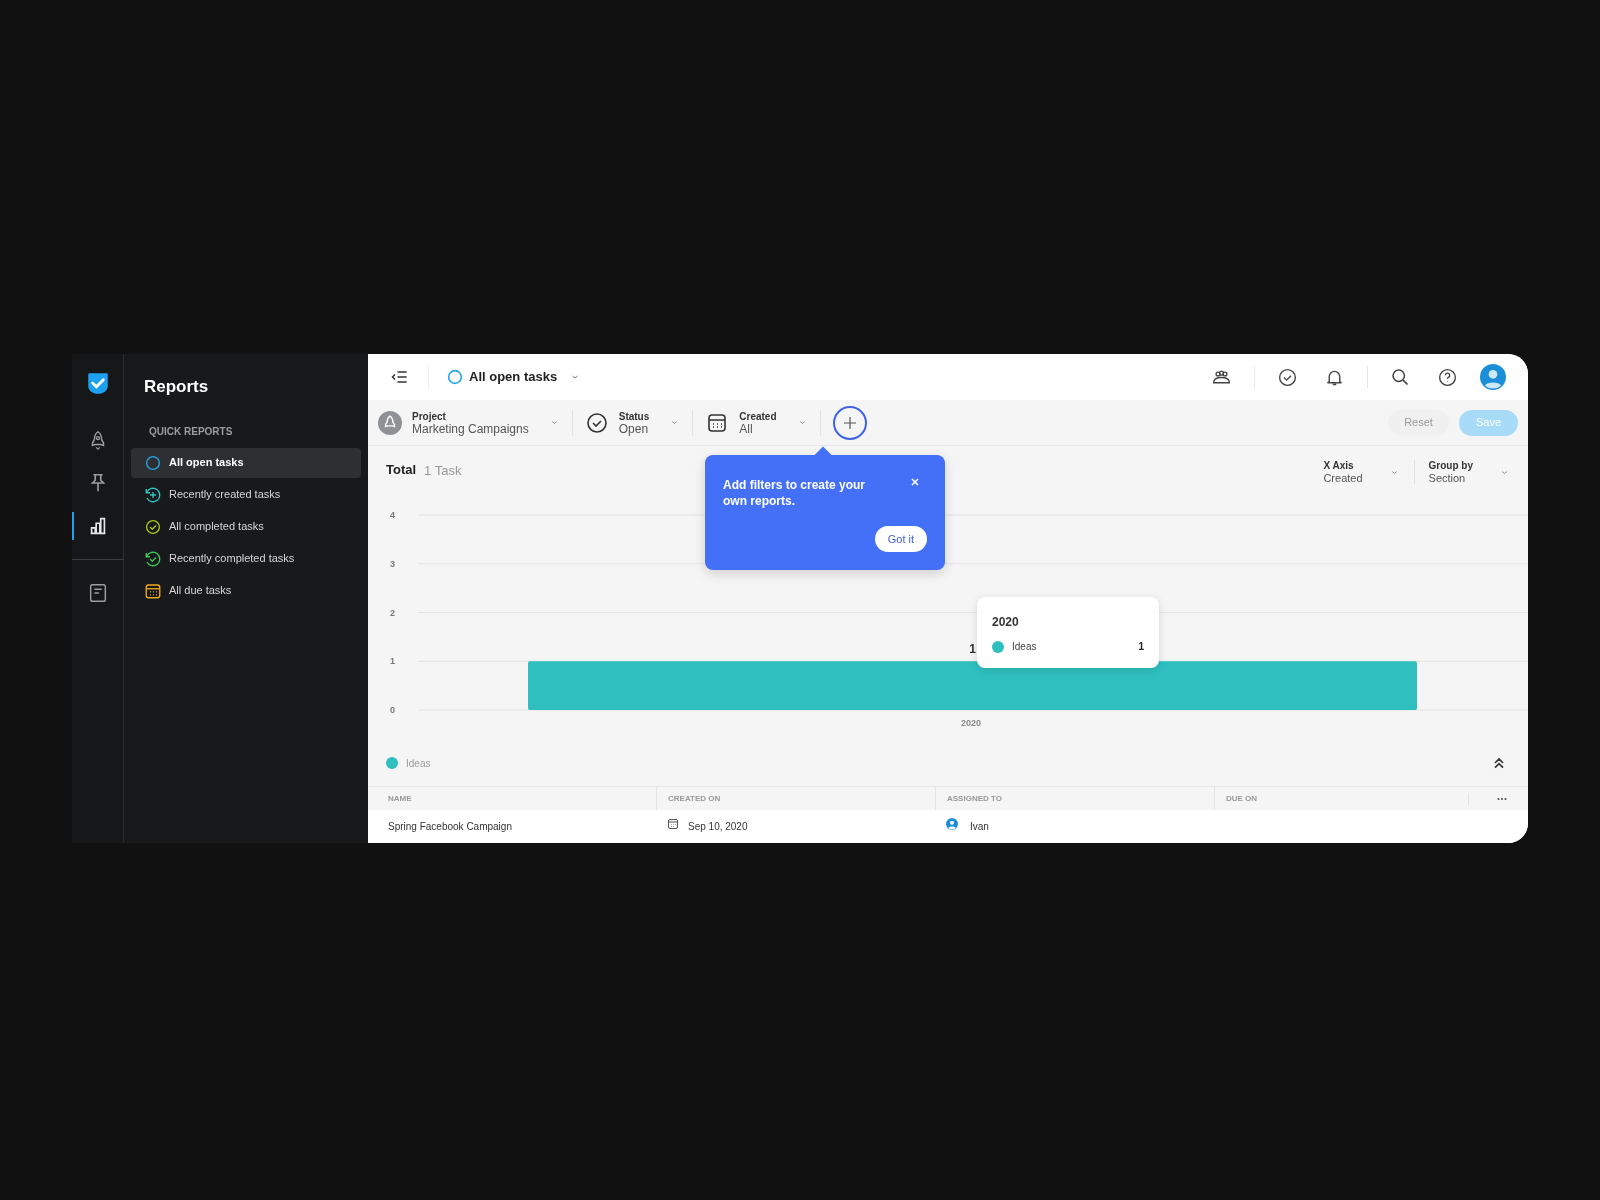 This screenshot has width=1600, height=1200. I want to click on got-it-button: Got it, so click(900, 539).